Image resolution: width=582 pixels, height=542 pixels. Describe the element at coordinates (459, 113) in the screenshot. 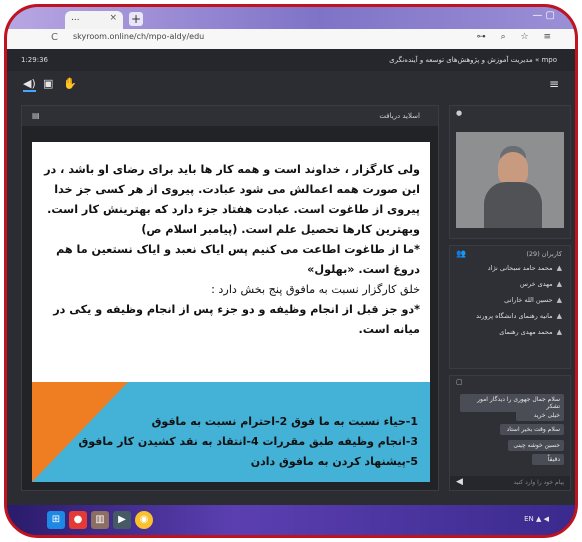

I see `camera-icon: ●` at that location.